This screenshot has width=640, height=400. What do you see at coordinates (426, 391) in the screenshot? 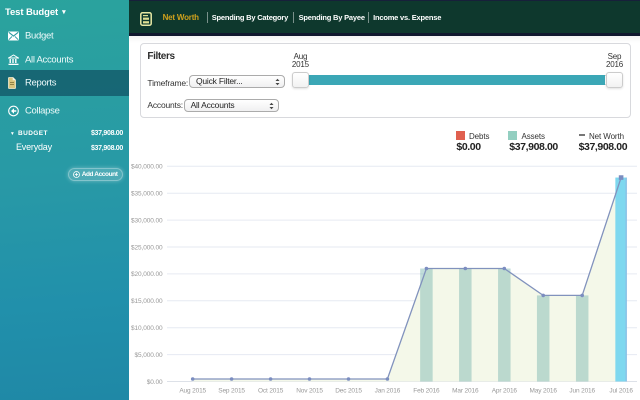
I see `svg-text: Feb 2016` at bounding box center [426, 391].